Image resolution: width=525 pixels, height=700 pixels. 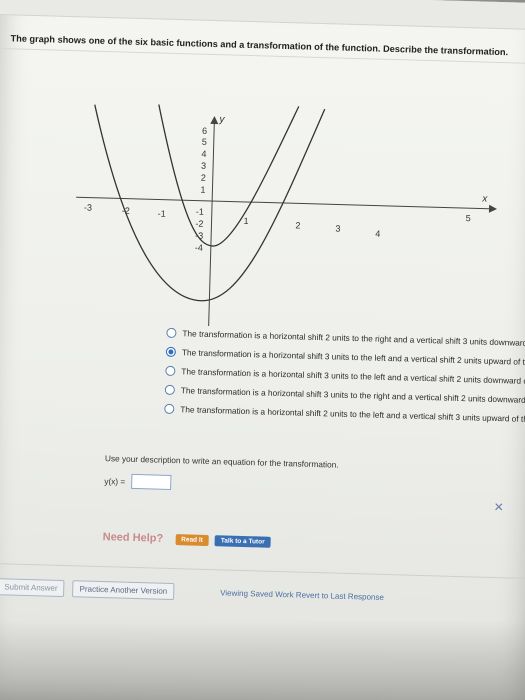 What do you see at coordinates (262, 660) in the screenshot?
I see `photo-shadow` at bounding box center [262, 660].